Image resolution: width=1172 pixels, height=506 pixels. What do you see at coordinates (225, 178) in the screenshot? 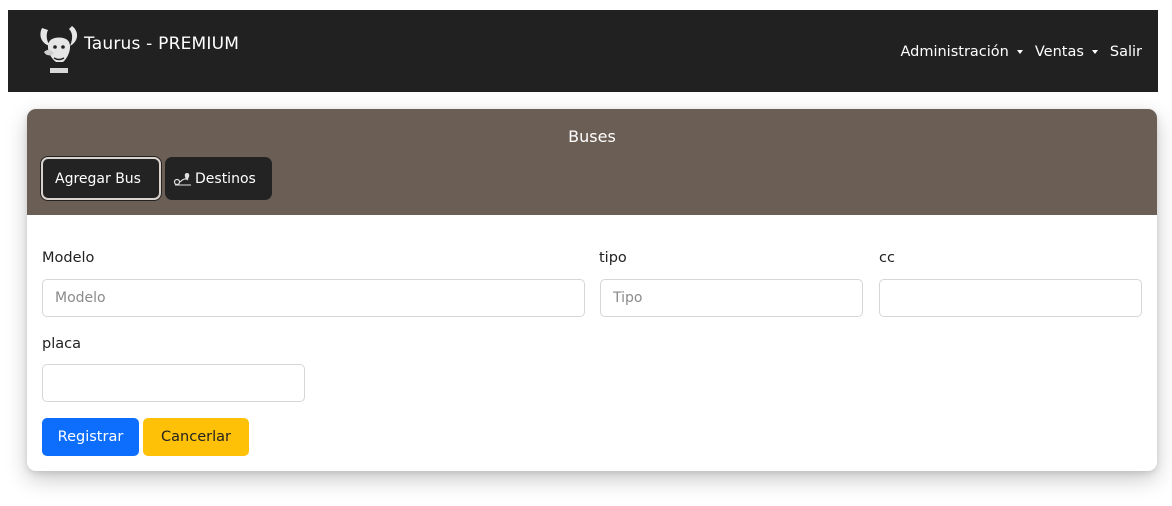
I see `destinations-label: Destinos` at bounding box center [225, 178].